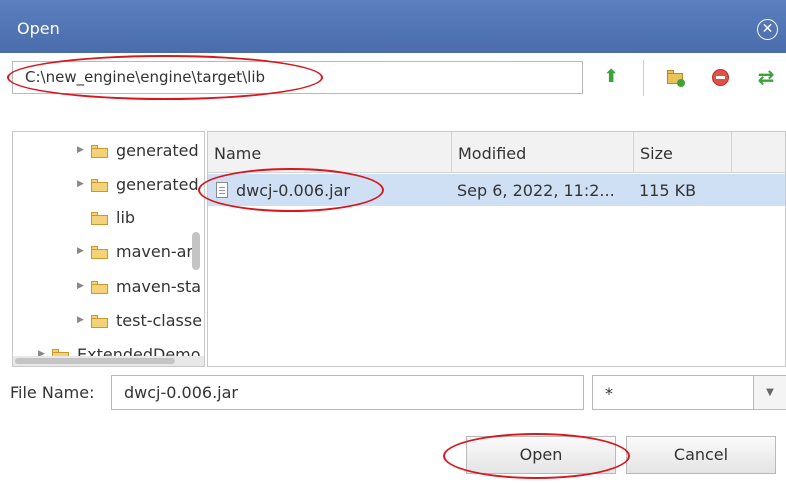 The height and width of the screenshot is (483, 786). What do you see at coordinates (668, 190) in the screenshot?
I see `file-size-cell: 115 KB` at bounding box center [668, 190].